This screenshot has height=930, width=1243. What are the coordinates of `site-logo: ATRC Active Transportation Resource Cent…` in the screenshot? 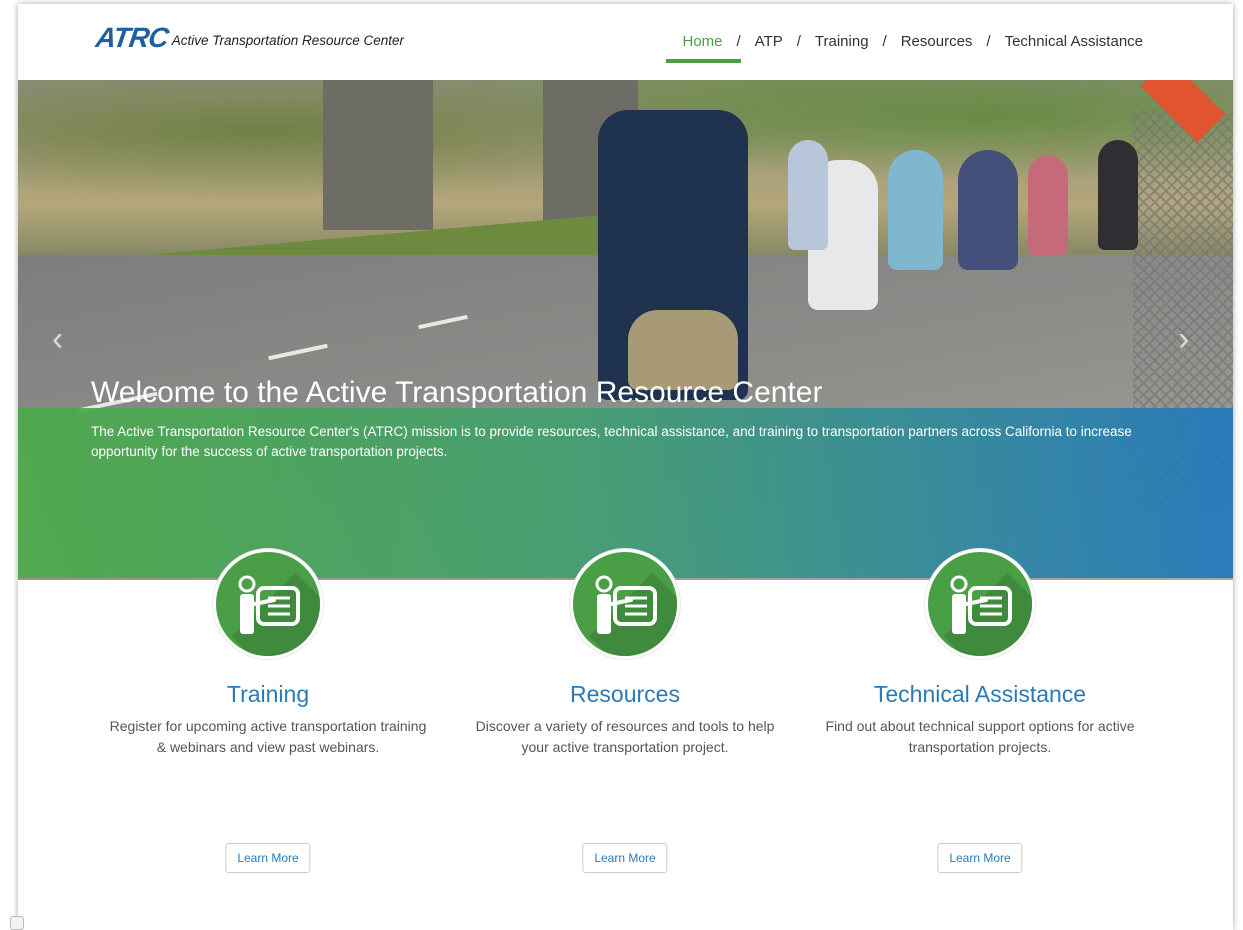 It's located at (249, 38).